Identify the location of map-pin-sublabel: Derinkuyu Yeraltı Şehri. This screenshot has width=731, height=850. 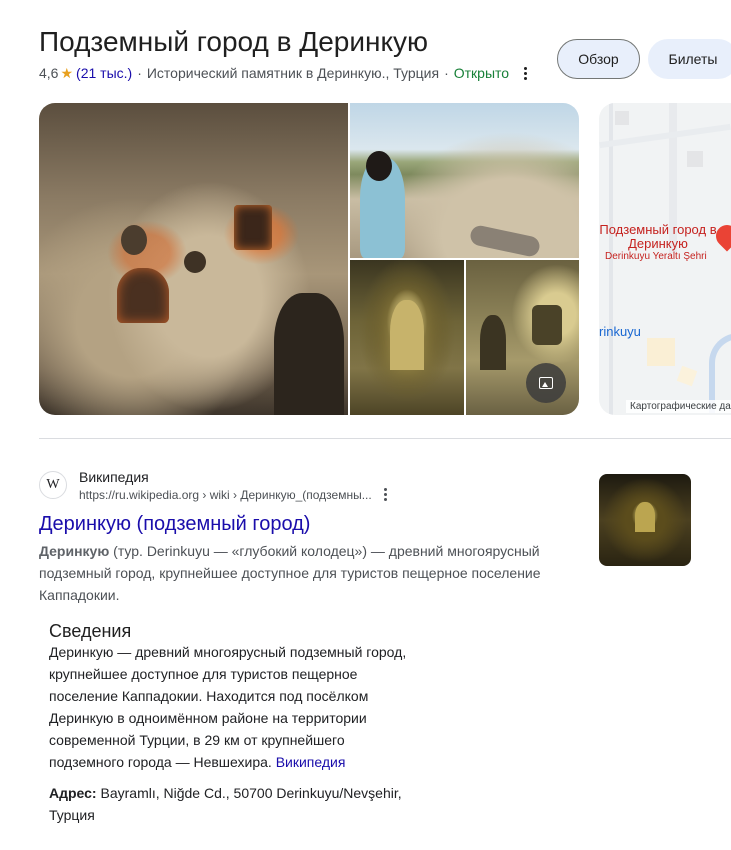
(656, 256).